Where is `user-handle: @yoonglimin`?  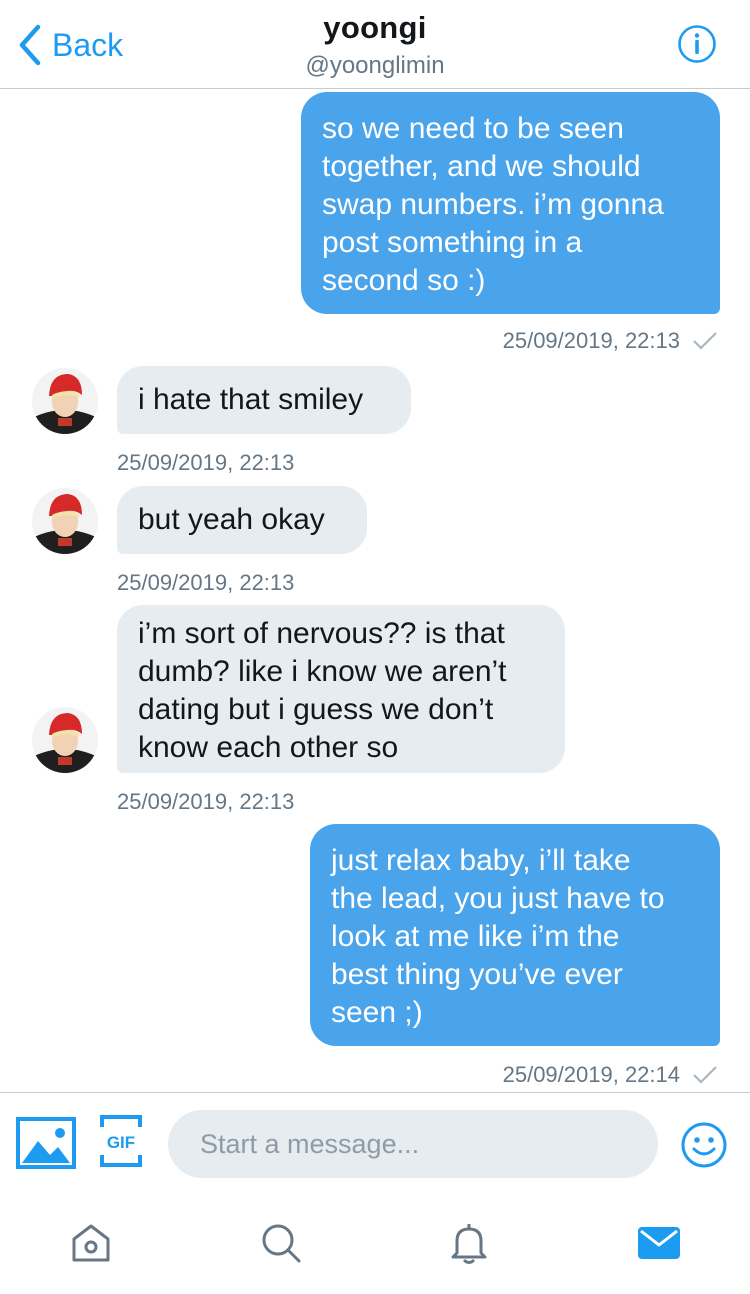 user-handle: @yoonglimin is located at coordinates (375, 65).